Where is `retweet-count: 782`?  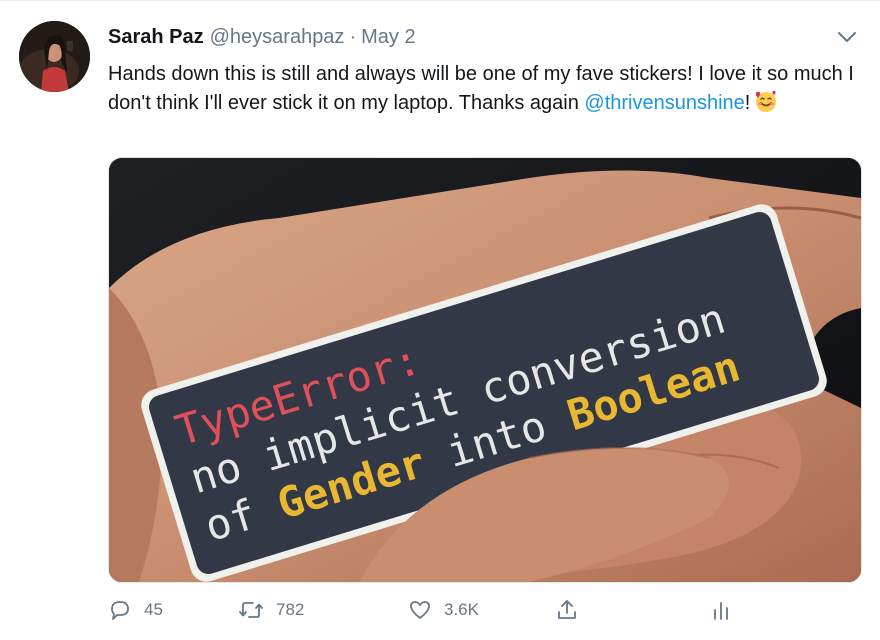 retweet-count: 782 is located at coordinates (290, 609).